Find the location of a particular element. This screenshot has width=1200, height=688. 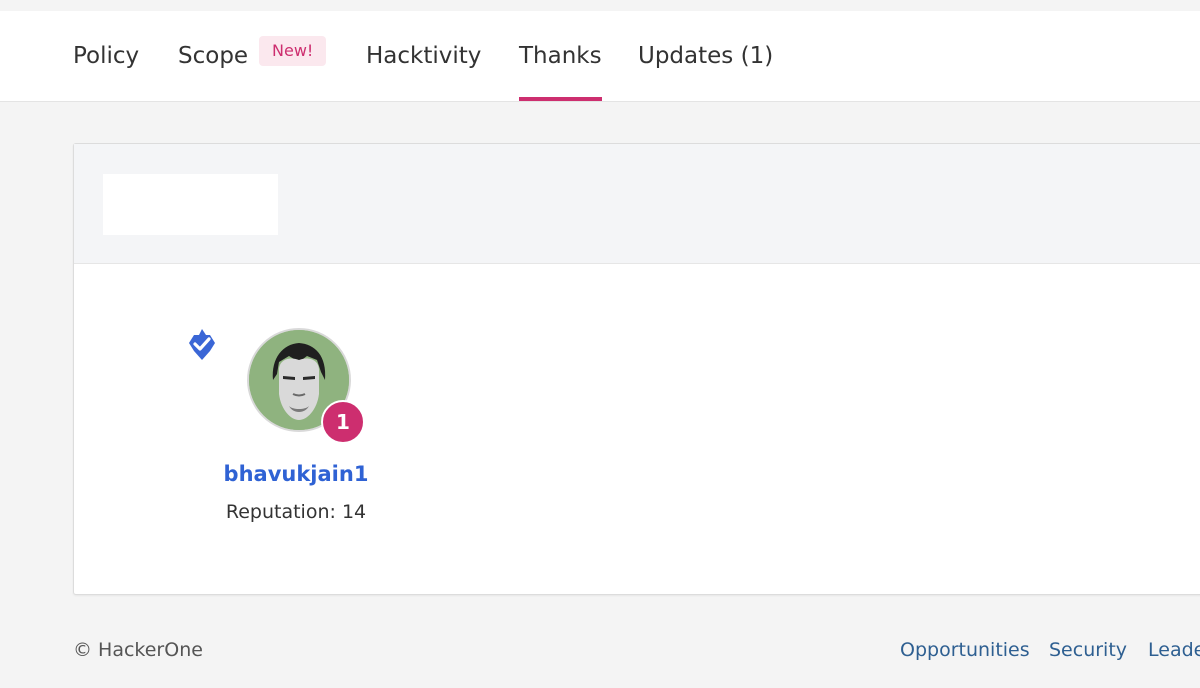

footer-copyright: © HackerOne is located at coordinates (138, 650).